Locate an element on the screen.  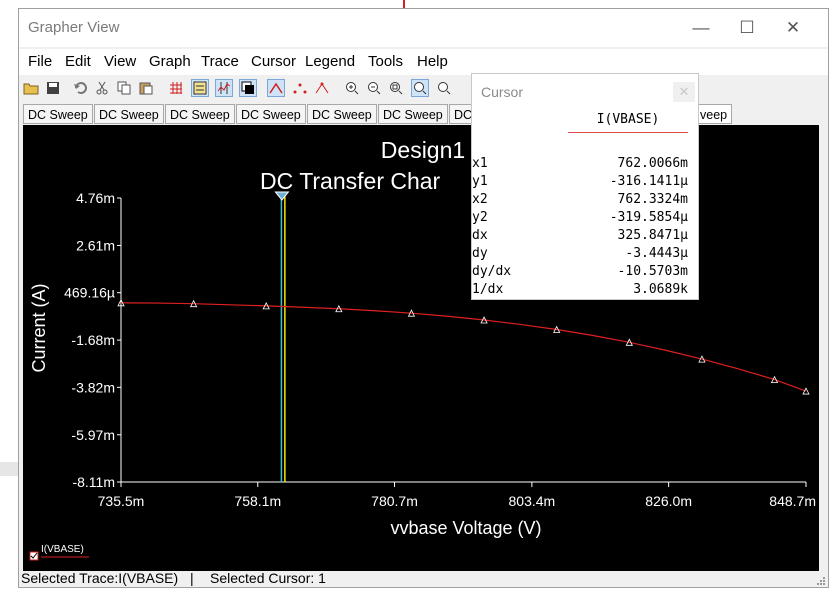
cursor-row: y1 -316.1411µ is located at coordinates (582, 183).